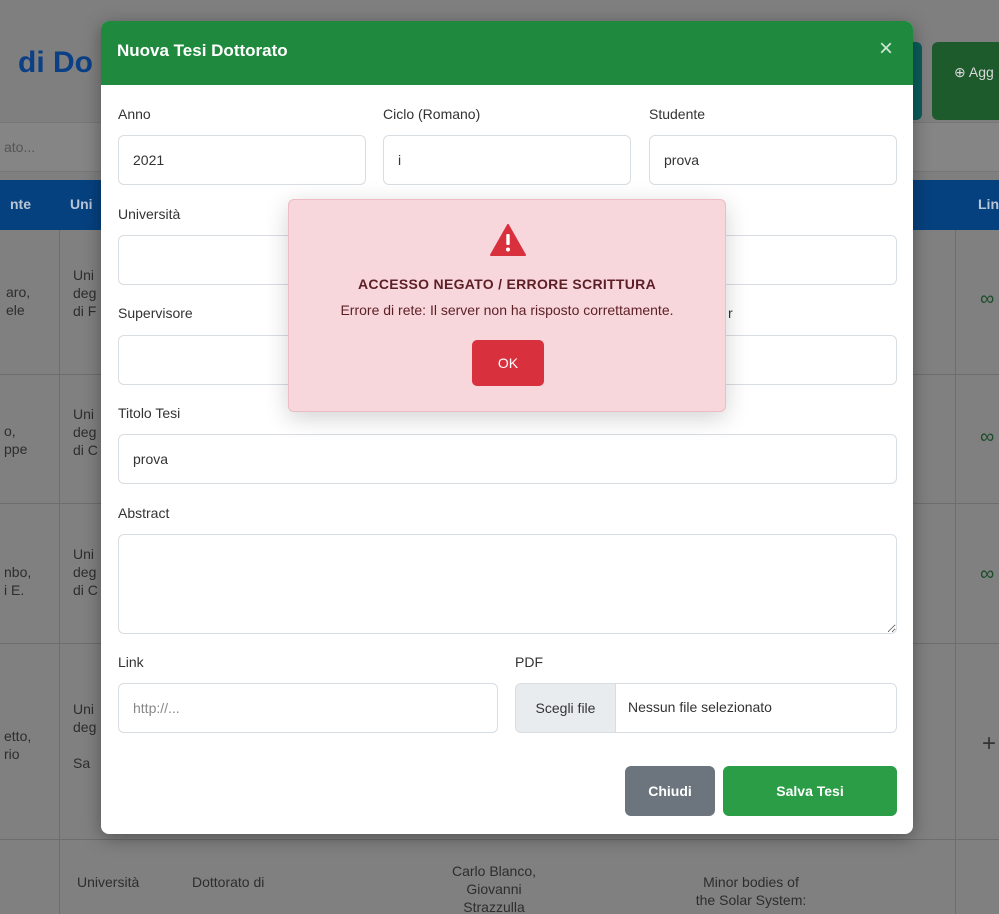  Describe the element at coordinates (677, 114) in the screenshot. I see `studente-label: Studente` at that location.